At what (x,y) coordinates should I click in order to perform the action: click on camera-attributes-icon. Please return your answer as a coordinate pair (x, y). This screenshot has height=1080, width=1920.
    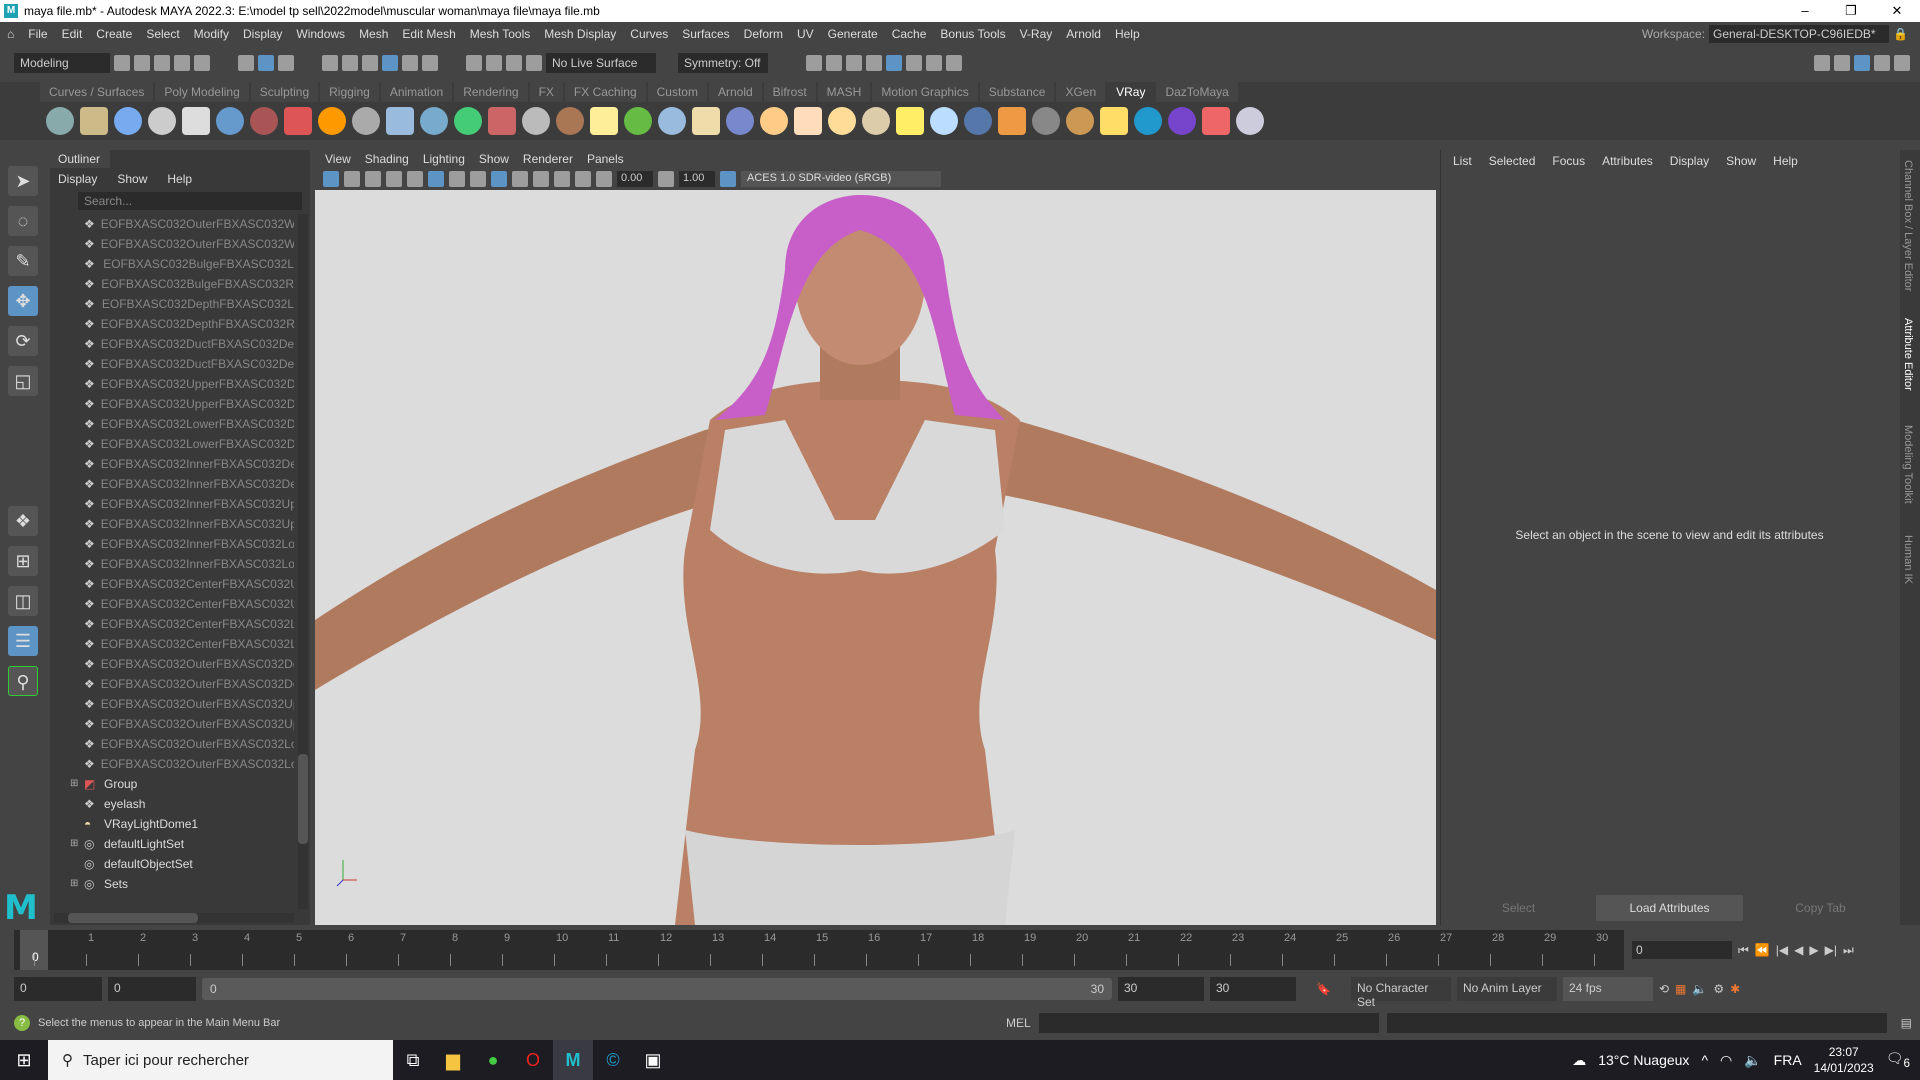
    Looking at the image, I should click on (352, 179).